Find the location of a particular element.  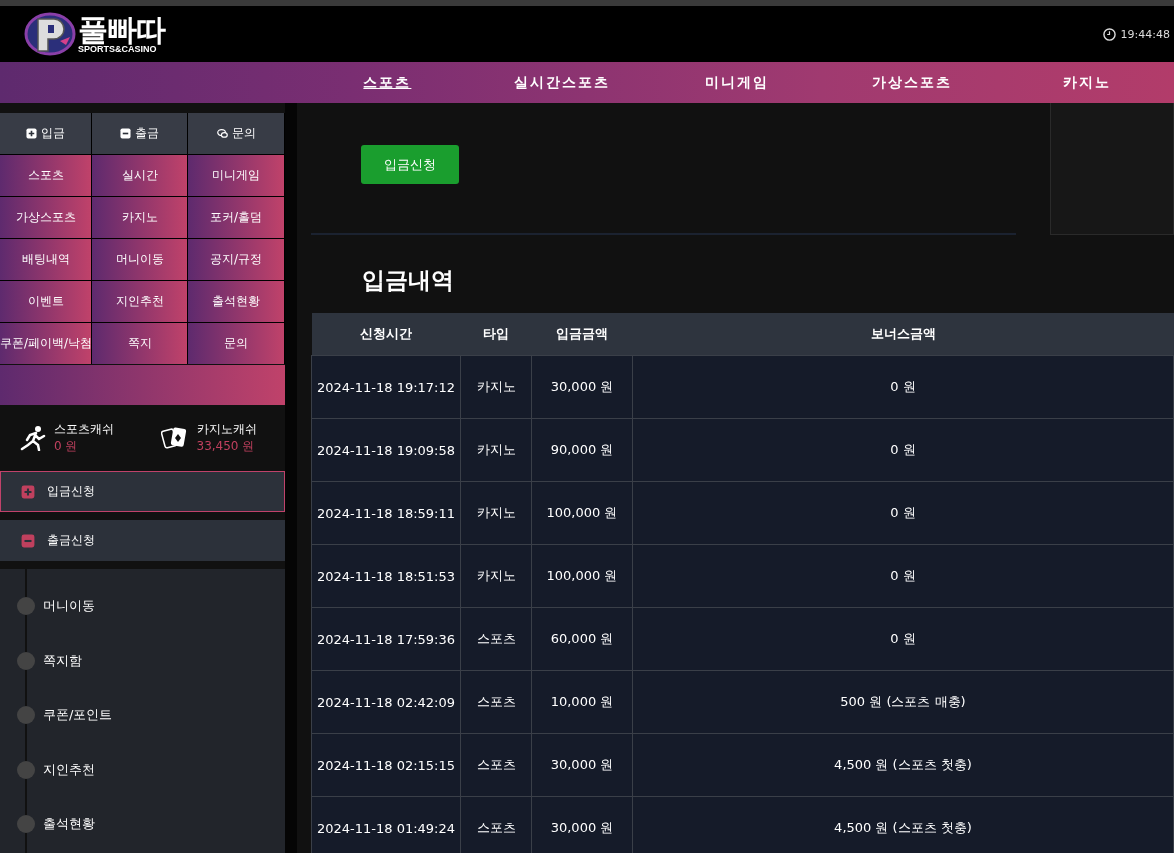

submenu-item: 쿠폰/포인트 is located at coordinates (78, 715).